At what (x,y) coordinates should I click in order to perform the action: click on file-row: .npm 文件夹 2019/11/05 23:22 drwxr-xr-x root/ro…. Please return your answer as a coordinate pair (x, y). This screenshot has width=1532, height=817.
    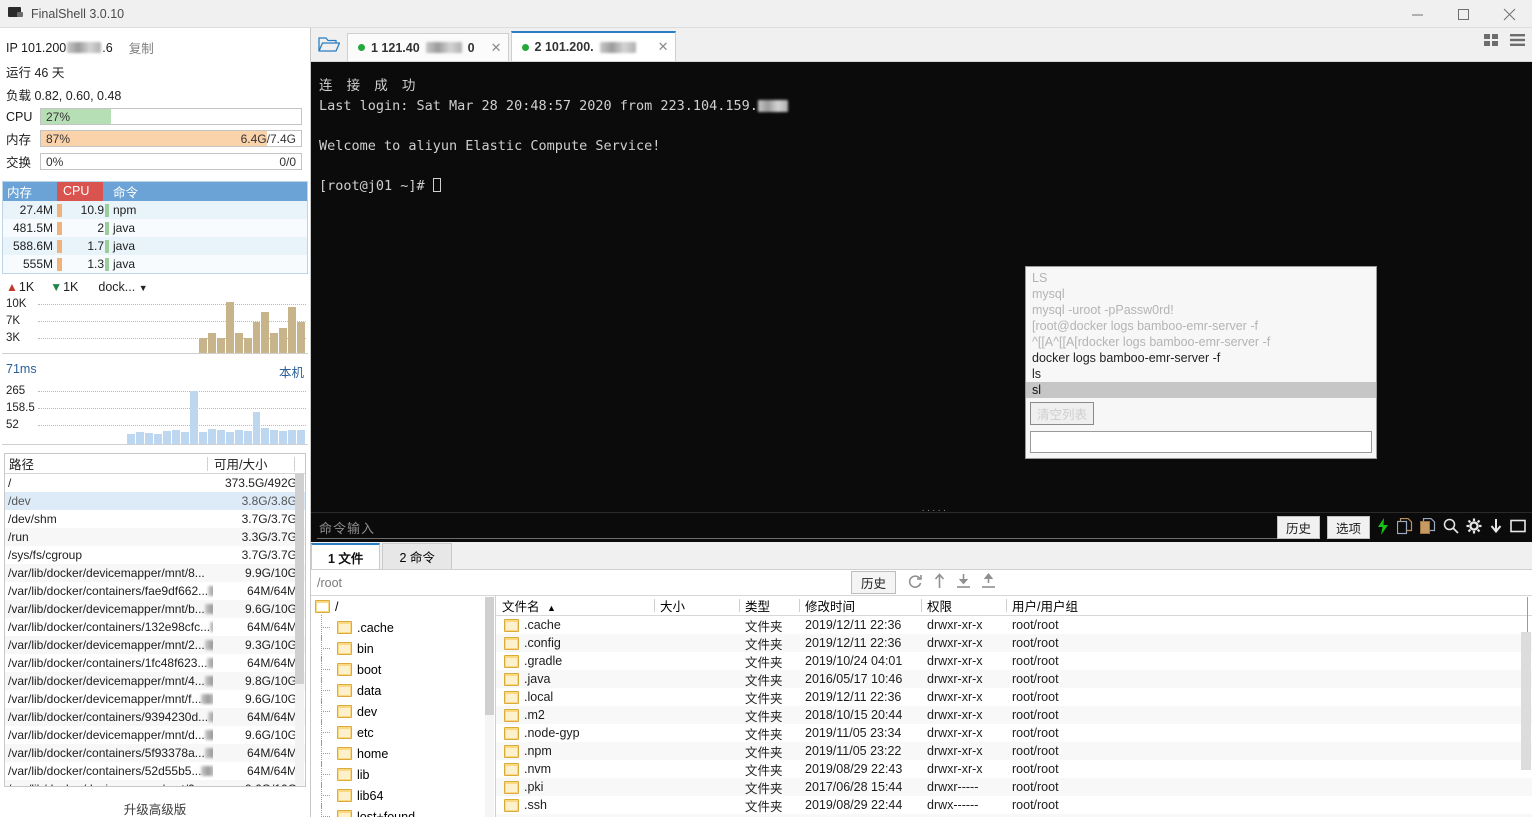
    Looking at the image, I should click on (1014, 751).